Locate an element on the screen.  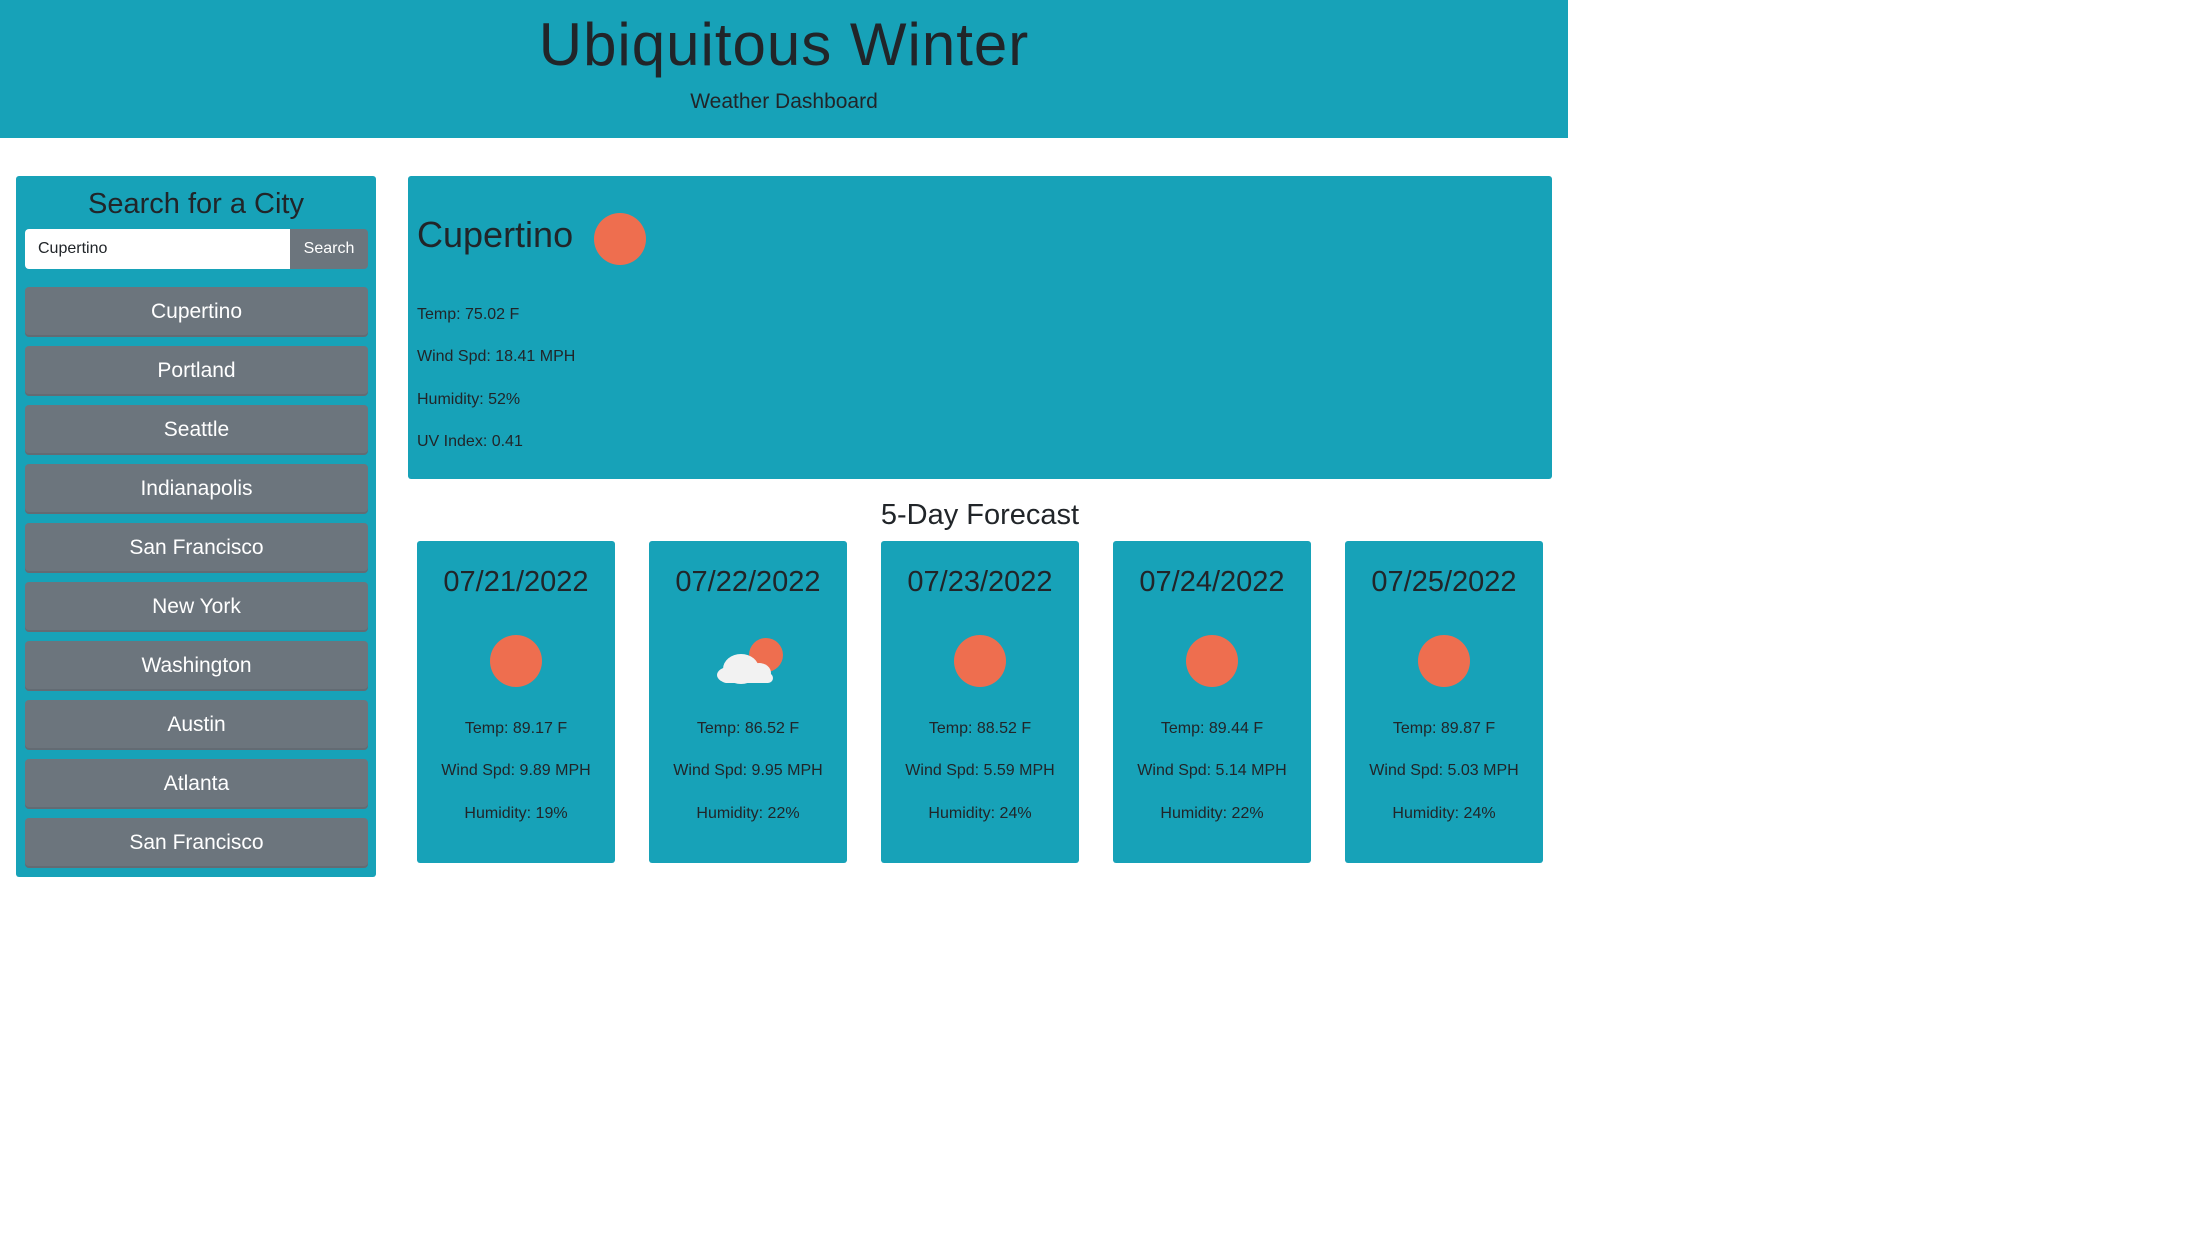
forecast-temp: Temp: 89.44 F is located at coordinates (1212, 728).